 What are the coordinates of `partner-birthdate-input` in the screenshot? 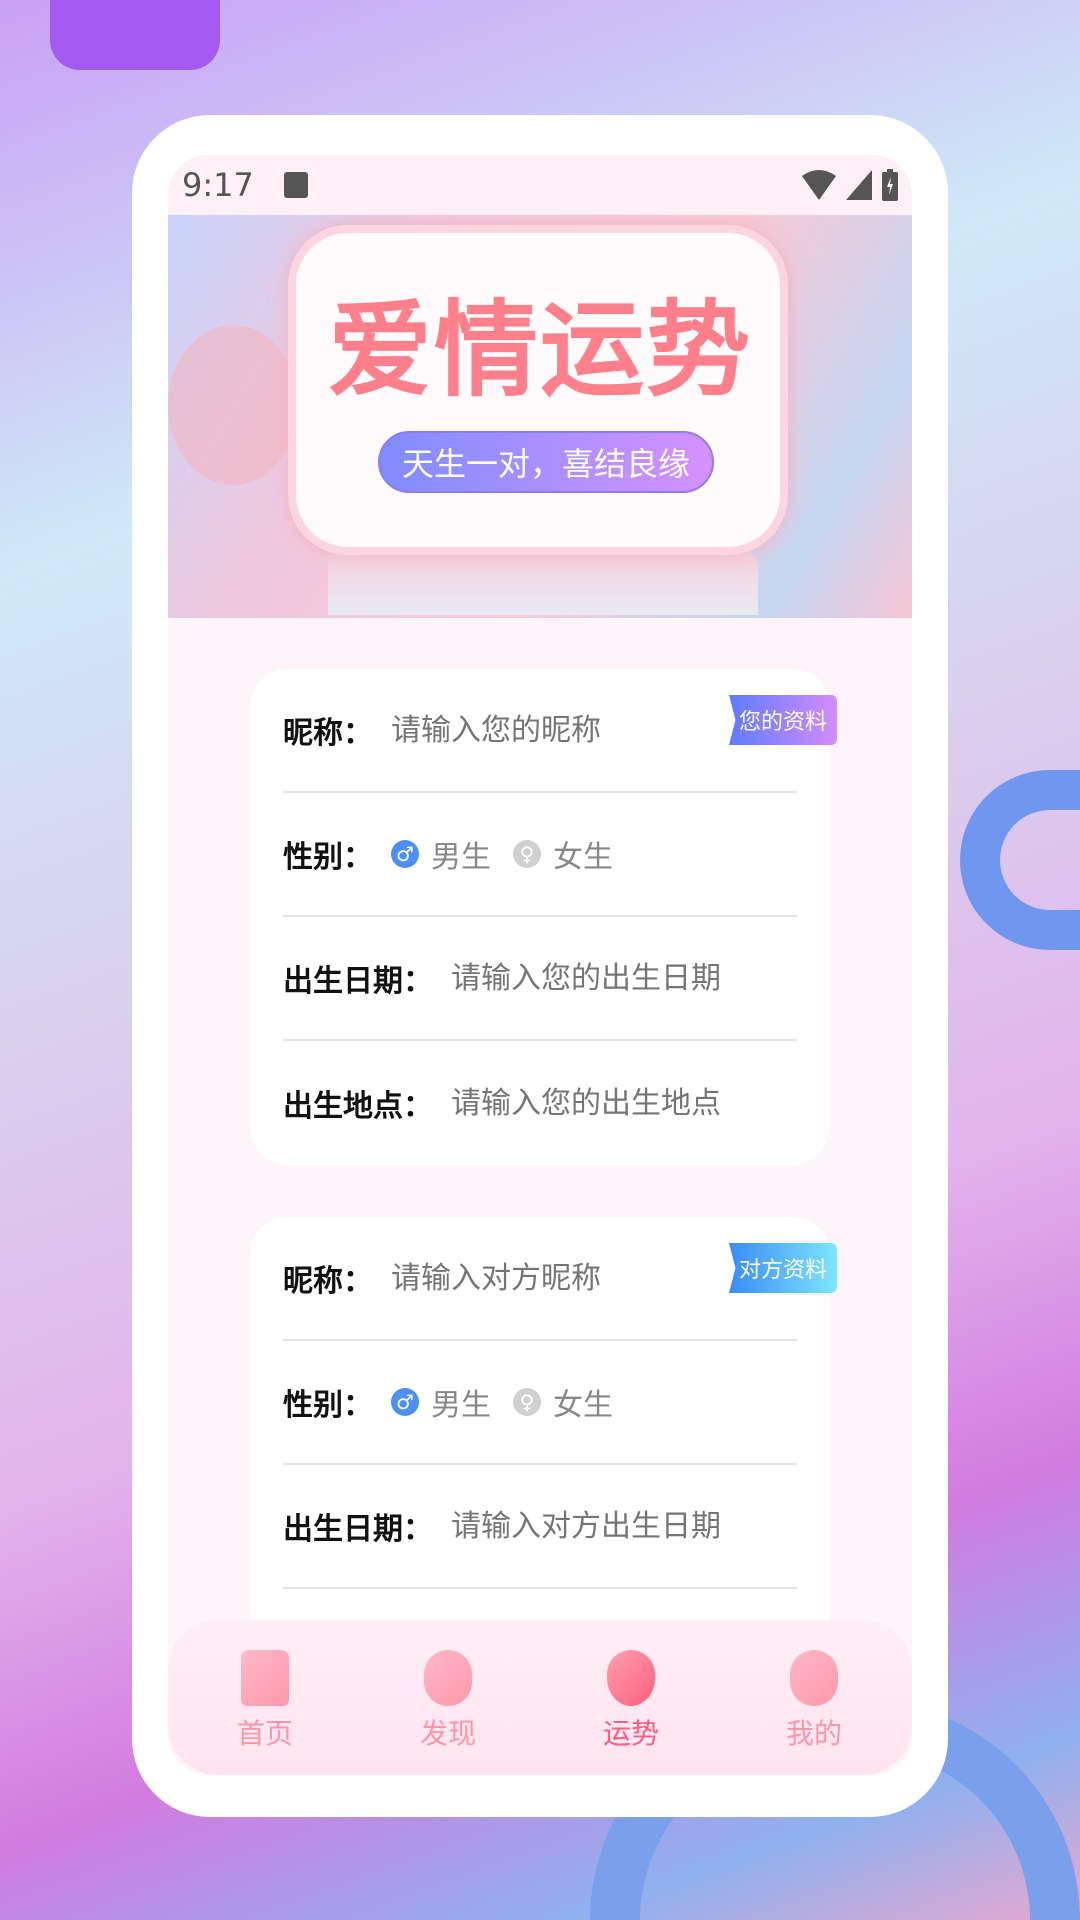 It's located at (601, 1526).